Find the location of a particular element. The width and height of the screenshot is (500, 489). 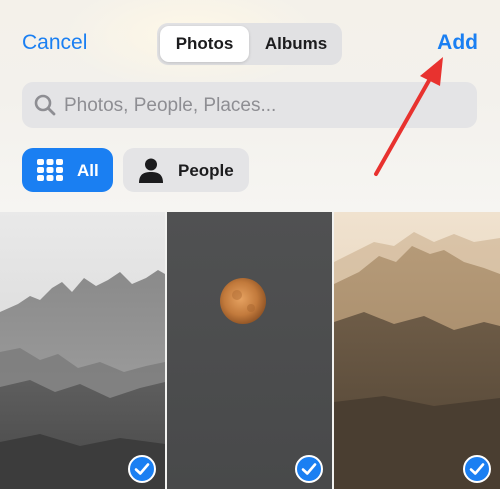

source-segmented-control: Photos Albums is located at coordinates (249, 44).